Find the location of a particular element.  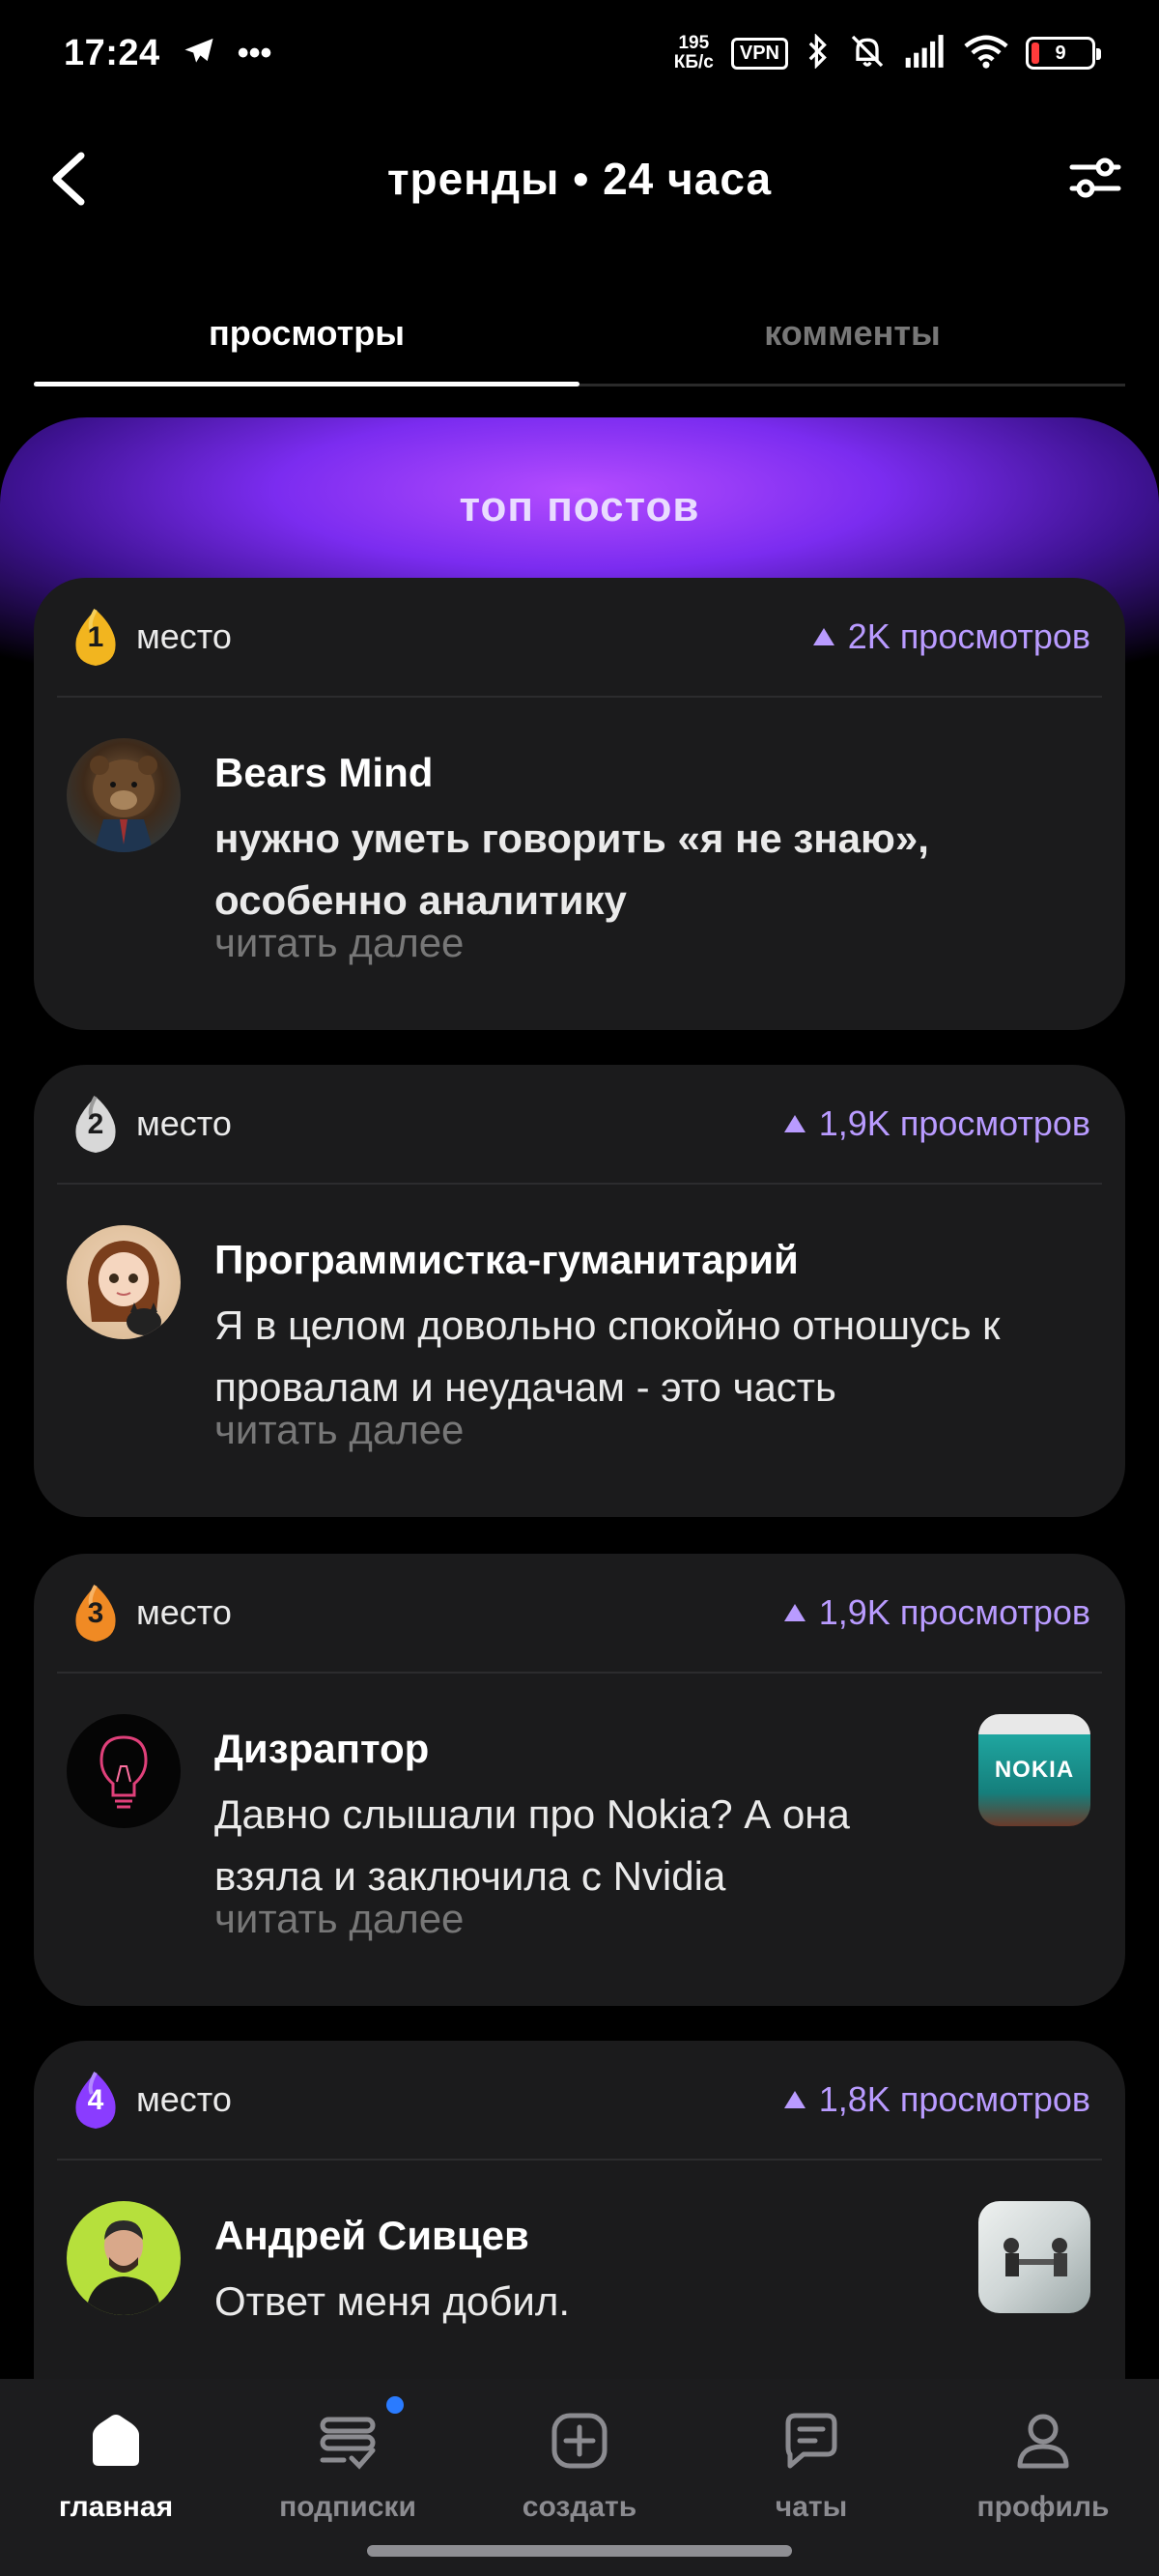

home-icon is located at coordinates (116, 2441).